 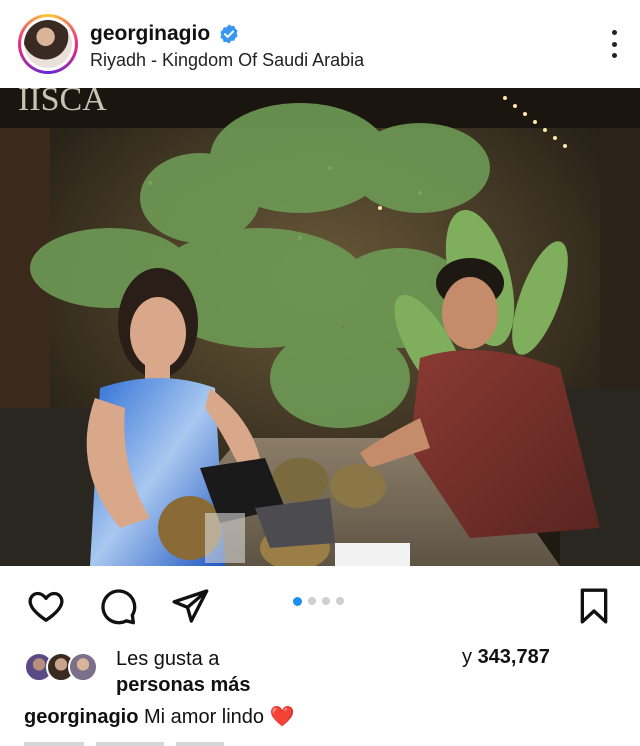 What do you see at coordinates (46, 606) in the screenshot?
I see `heart-icon` at bounding box center [46, 606].